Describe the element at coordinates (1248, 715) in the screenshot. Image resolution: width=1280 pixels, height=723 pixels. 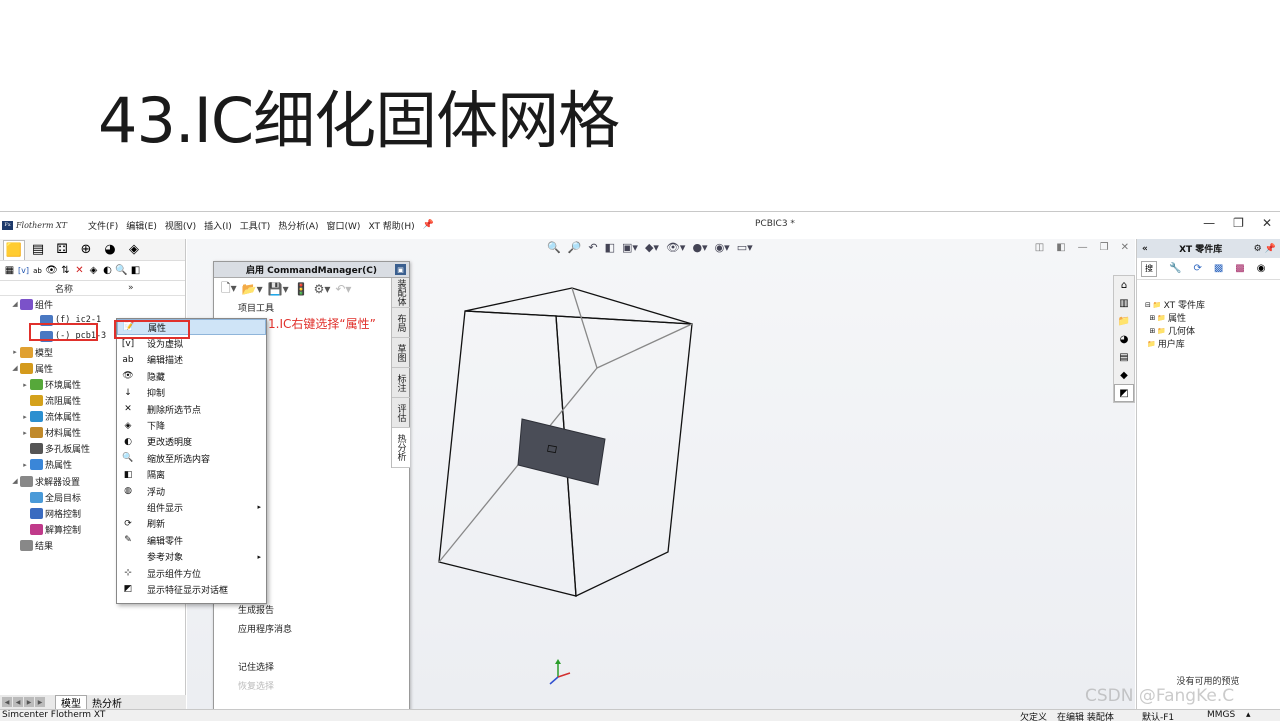
I see `status-units-arrow: ▴` at that location.